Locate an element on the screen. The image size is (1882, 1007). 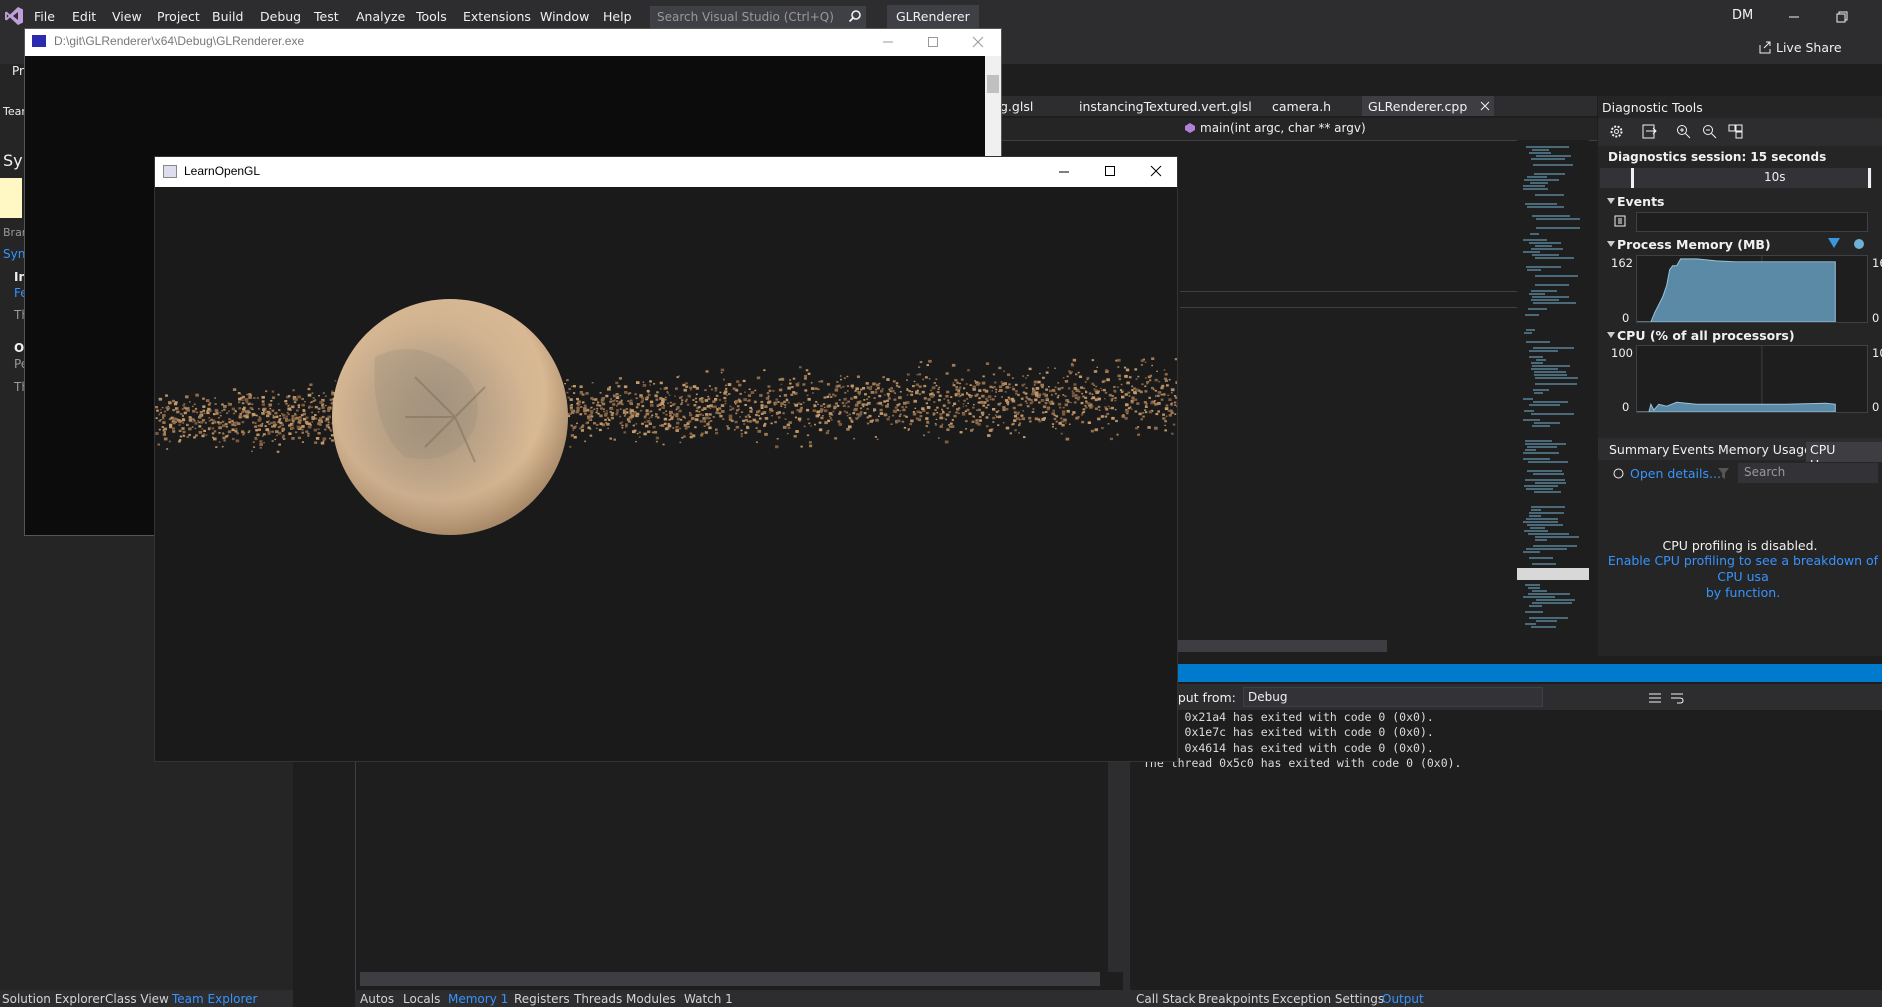
tab-team-explorer: Team Explorer is located at coordinates (215, 999).